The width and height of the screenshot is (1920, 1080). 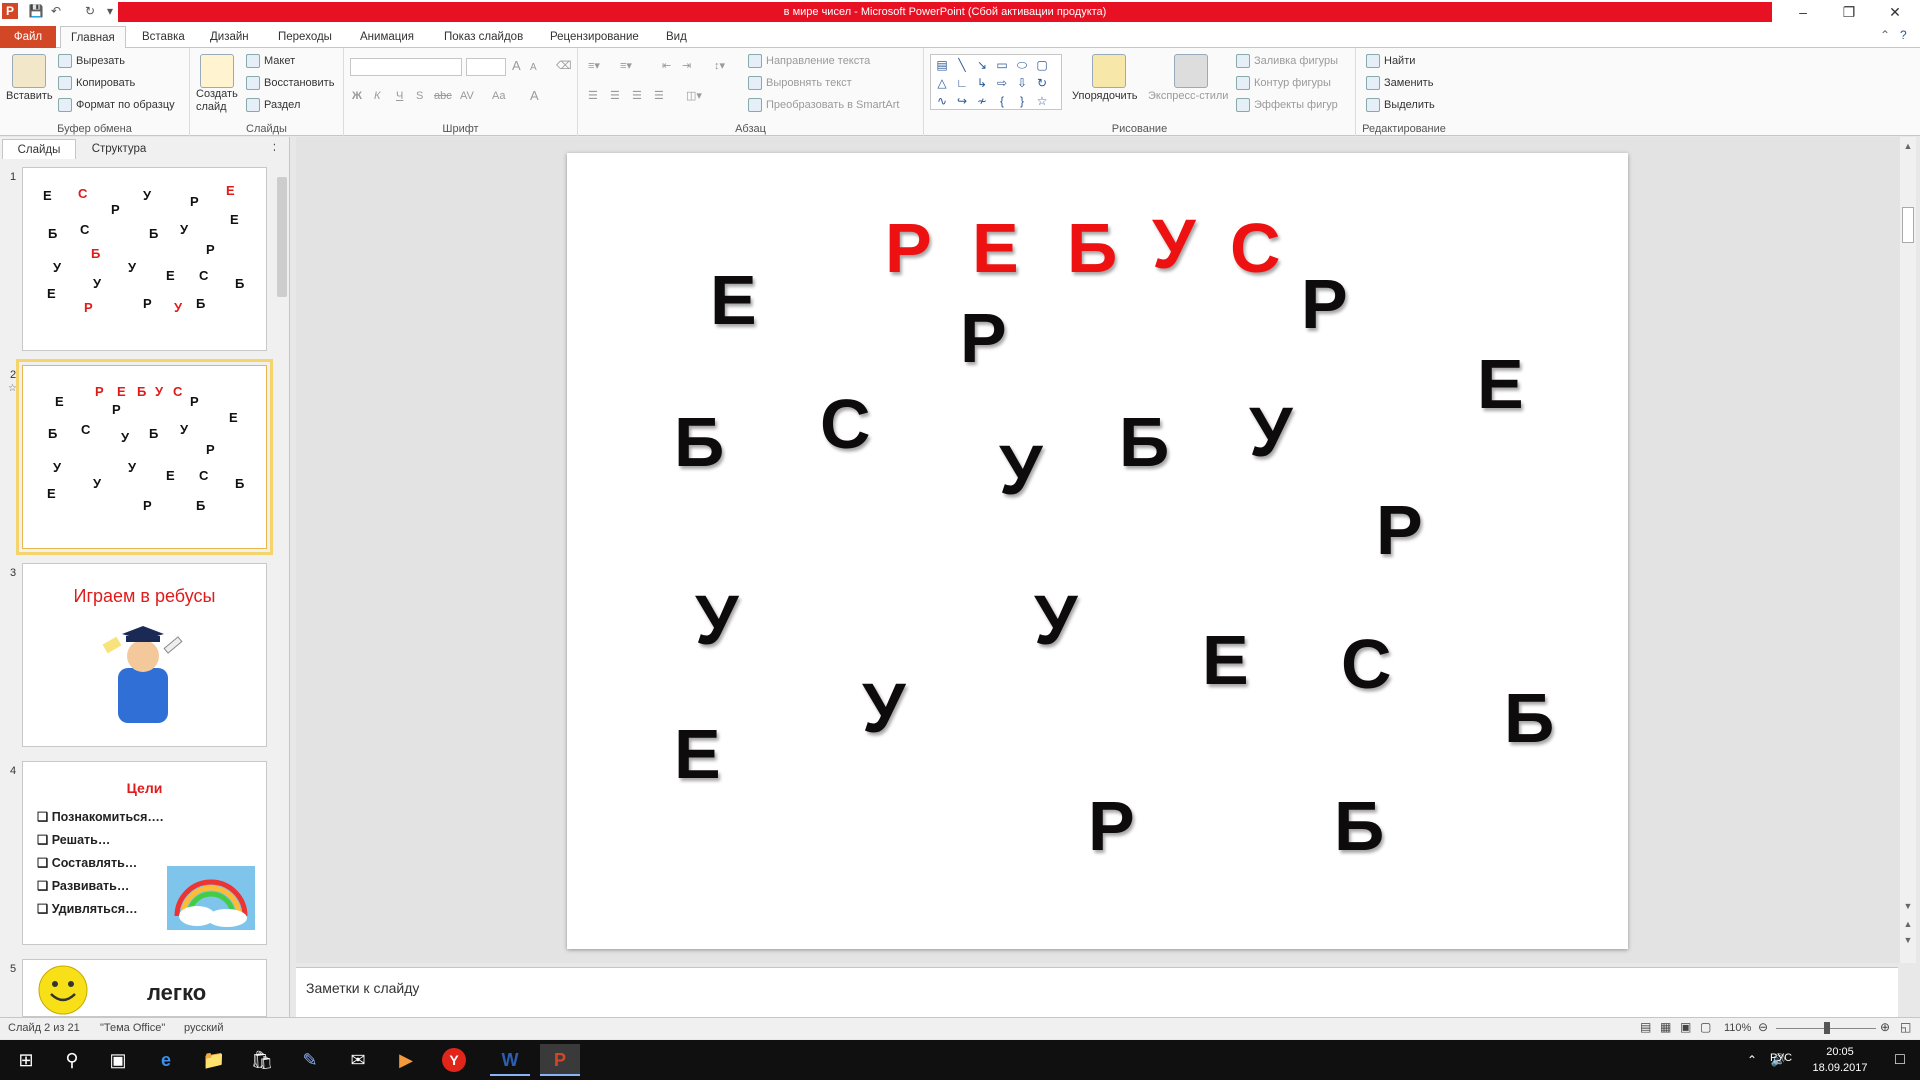 What do you see at coordinates (483, 37) in the screenshot?
I see `tab-slideshow: Показ слайдов` at bounding box center [483, 37].